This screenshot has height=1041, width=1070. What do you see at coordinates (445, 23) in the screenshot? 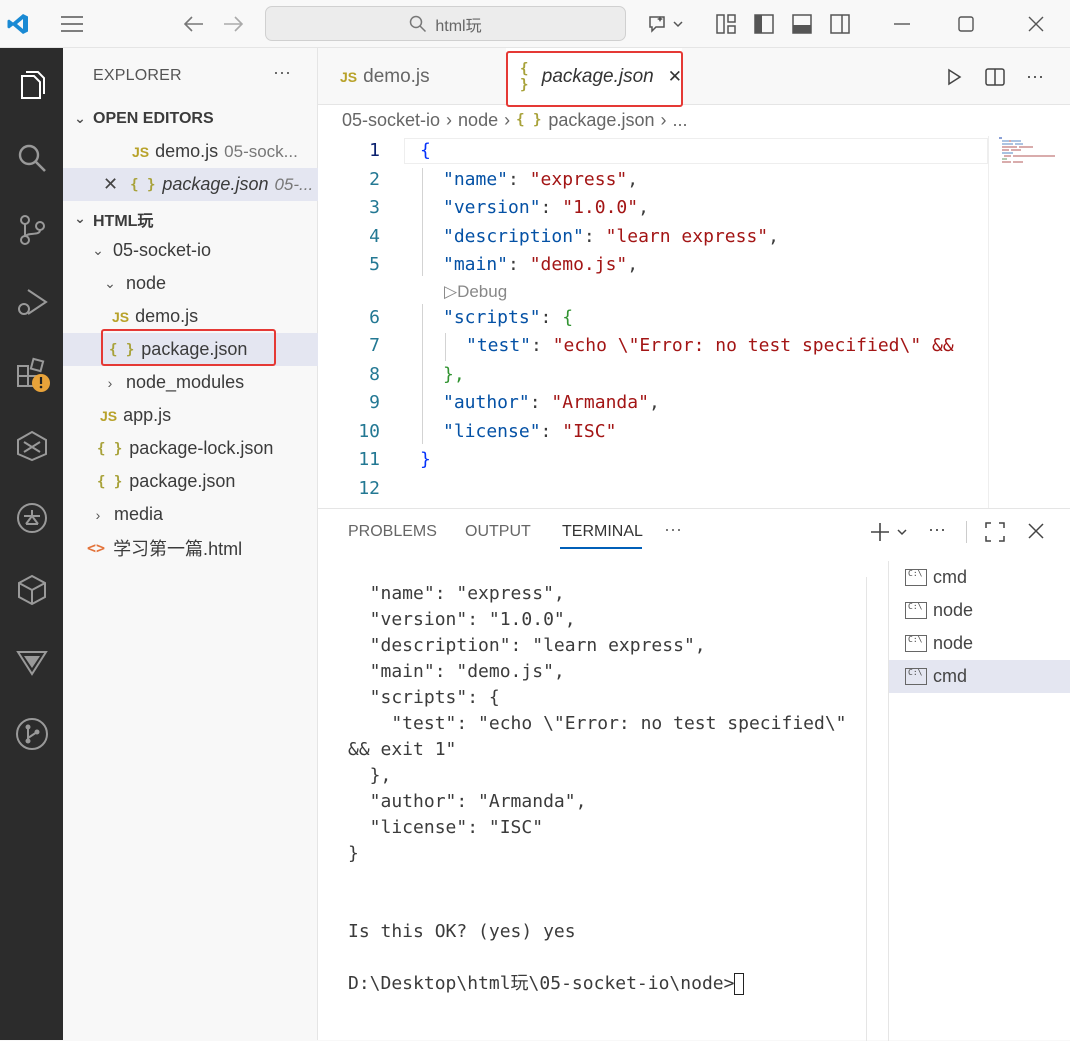
I see `command-center-search: html玩` at bounding box center [445, 23].